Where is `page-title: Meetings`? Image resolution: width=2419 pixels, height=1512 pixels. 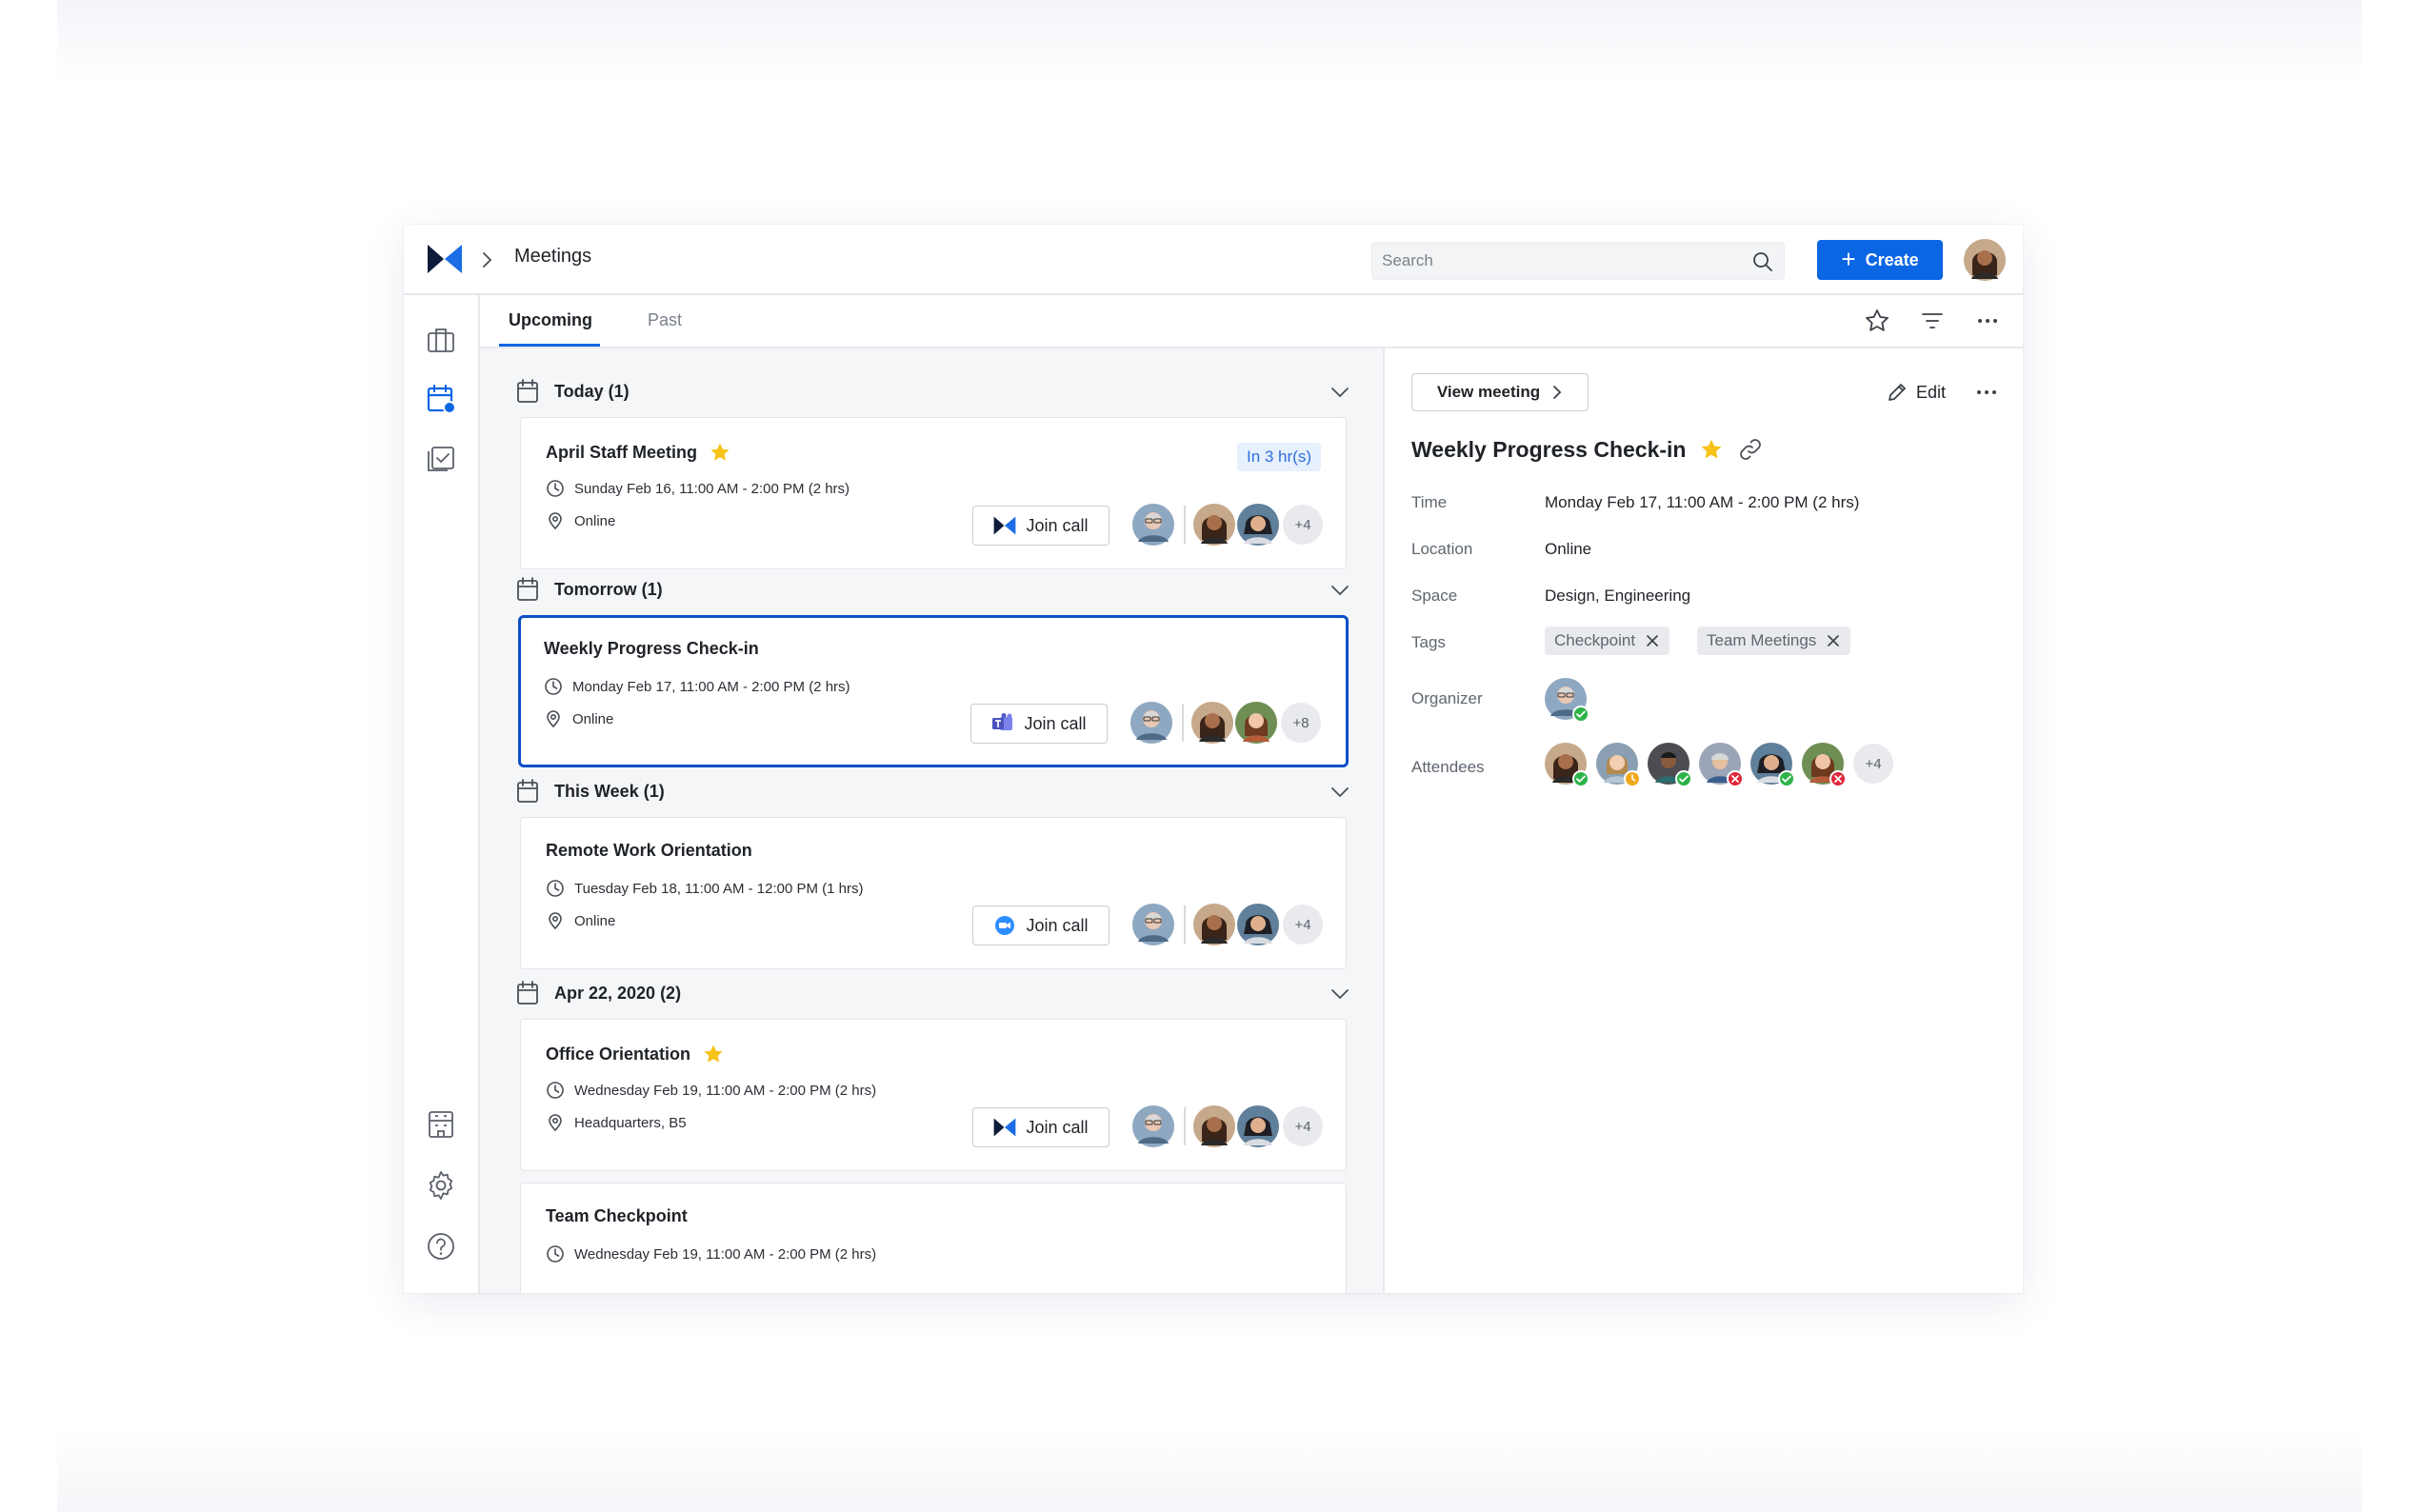 page-title: Meetings is located at coordinates (553, 256).